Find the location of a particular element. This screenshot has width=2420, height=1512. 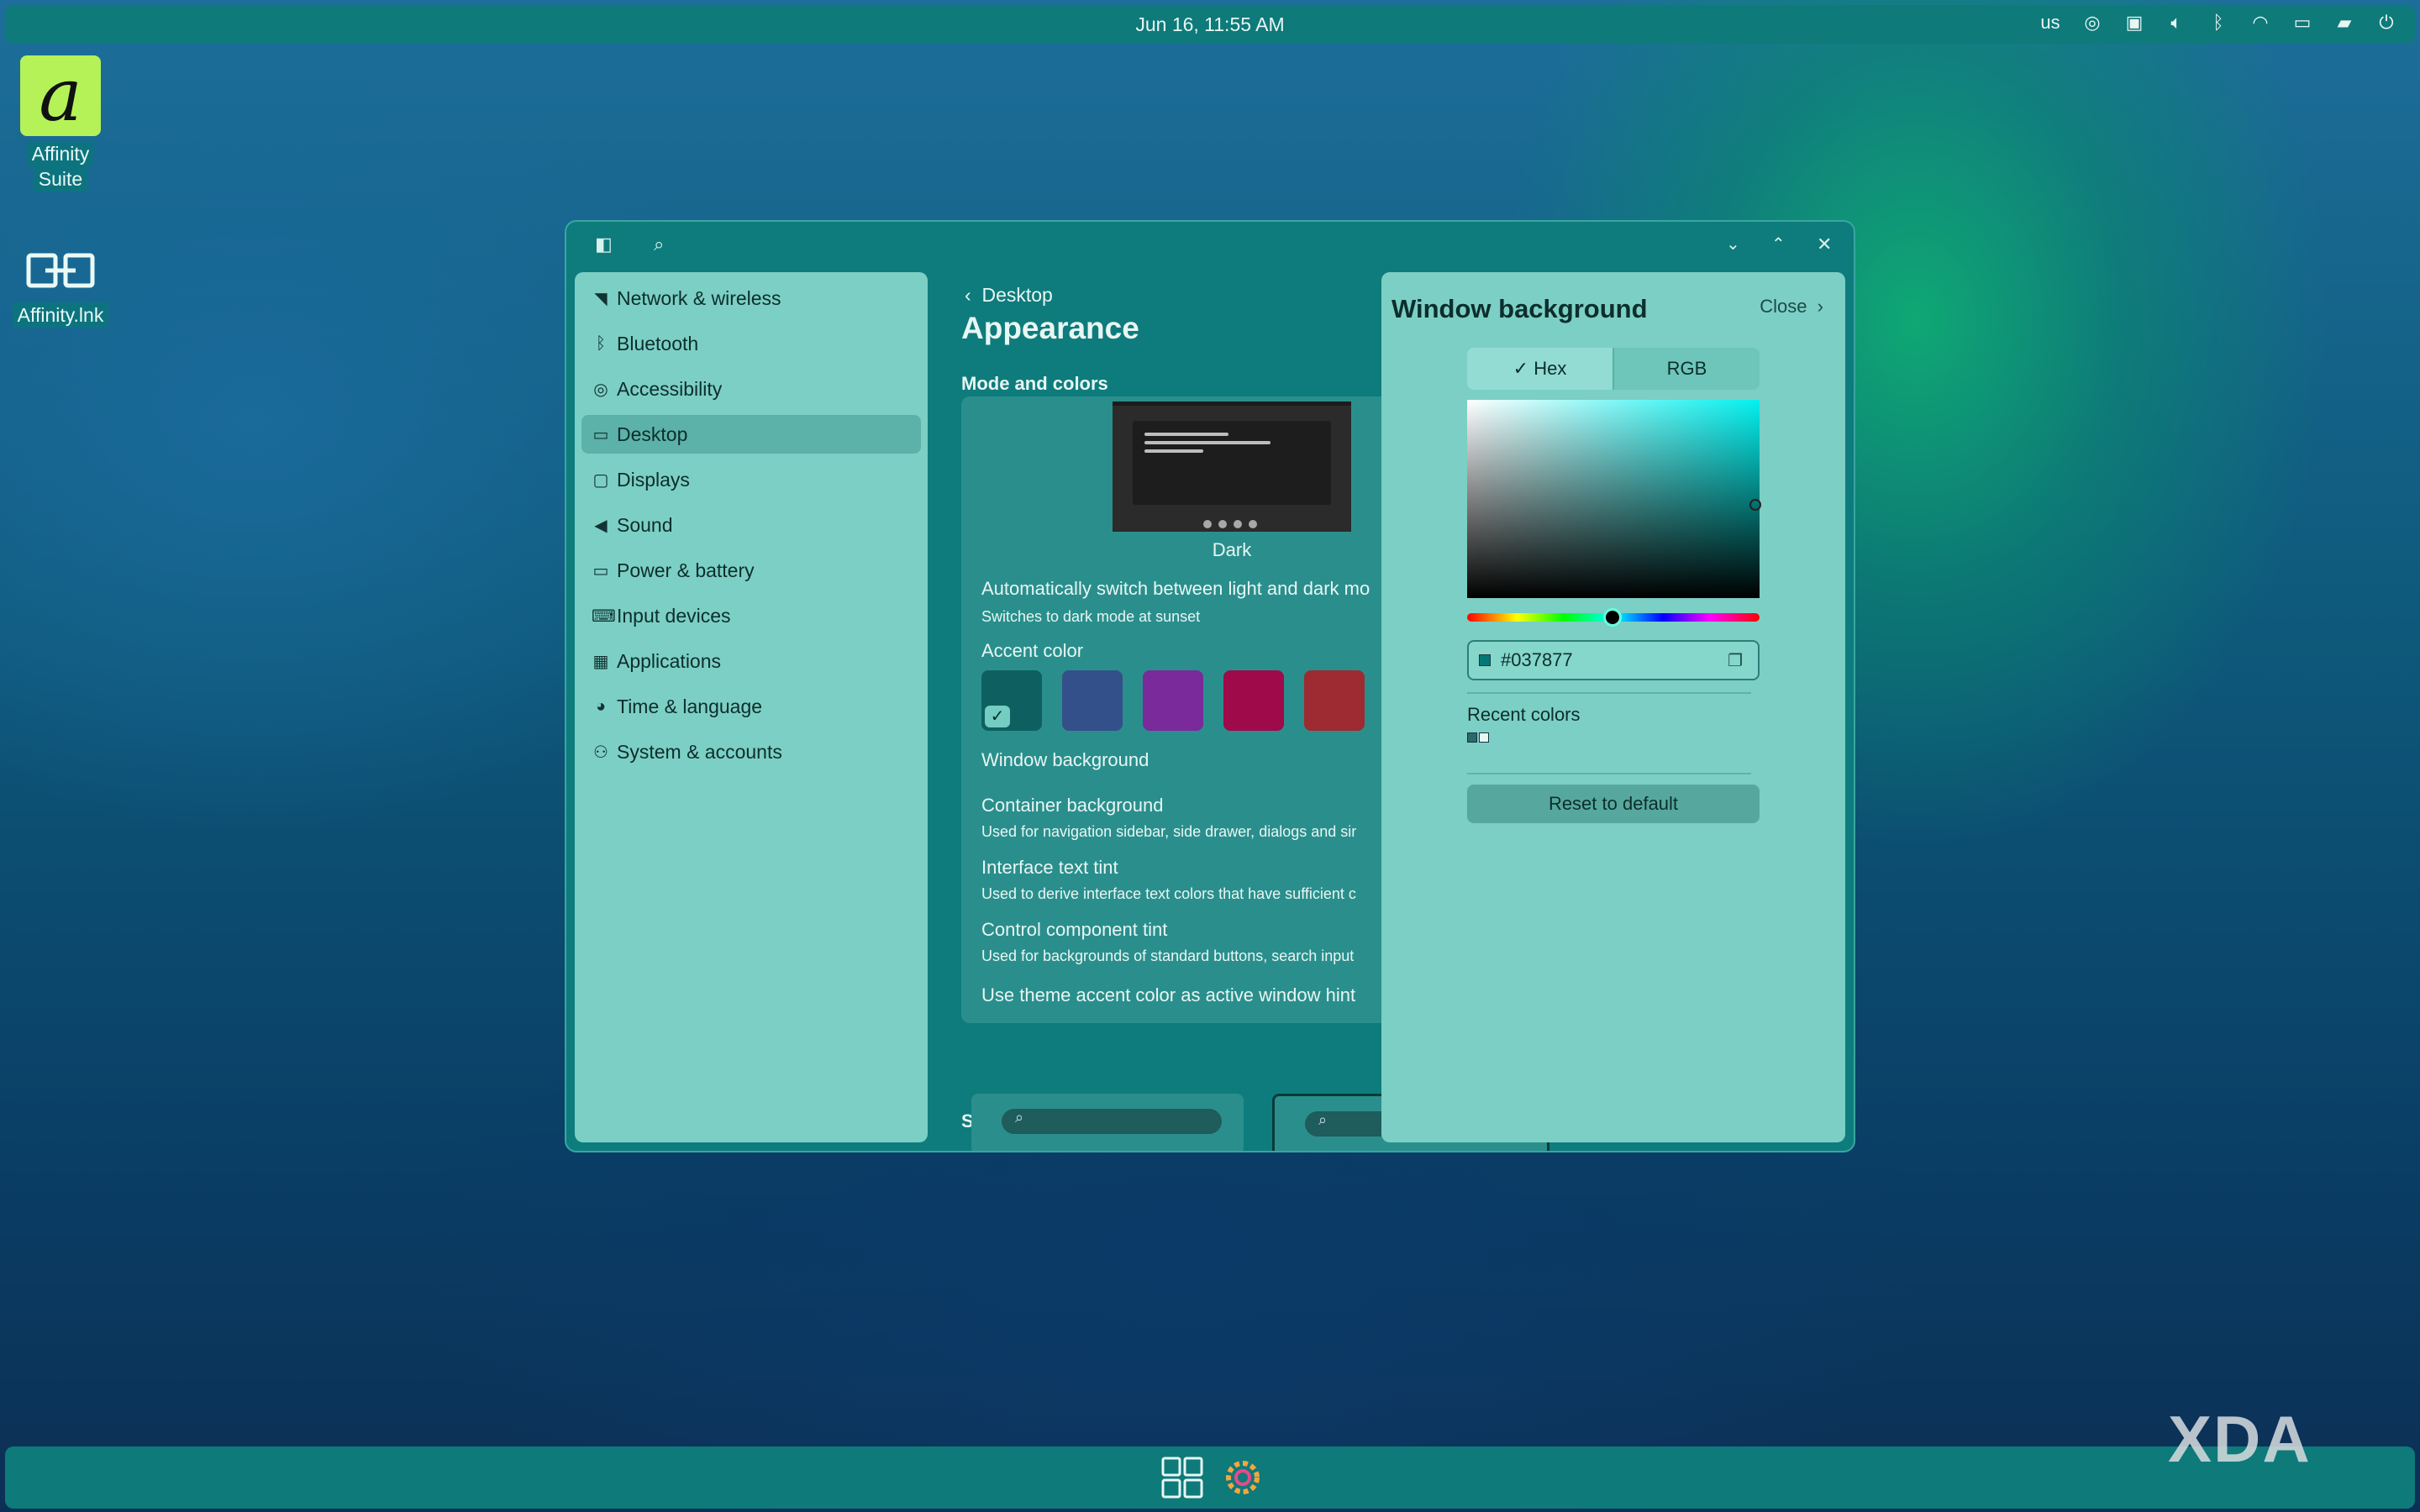

app-grid-icon is located at coordinates (1182, 1477).